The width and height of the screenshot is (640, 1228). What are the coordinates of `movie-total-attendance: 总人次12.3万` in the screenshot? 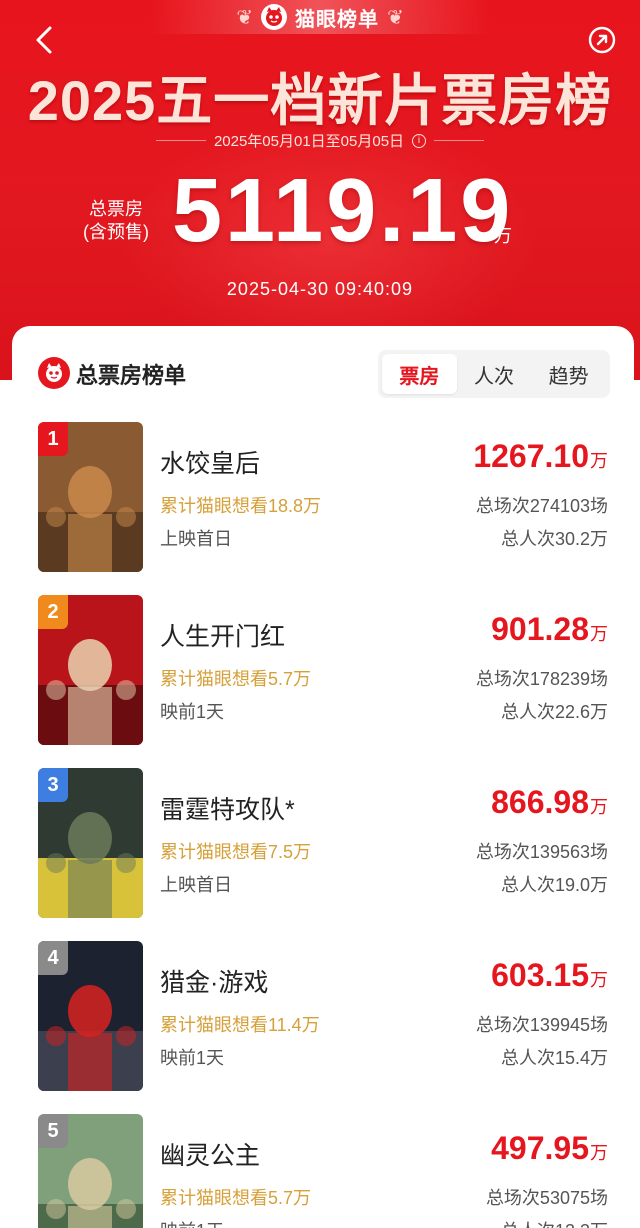 It's located at (554, 1222).